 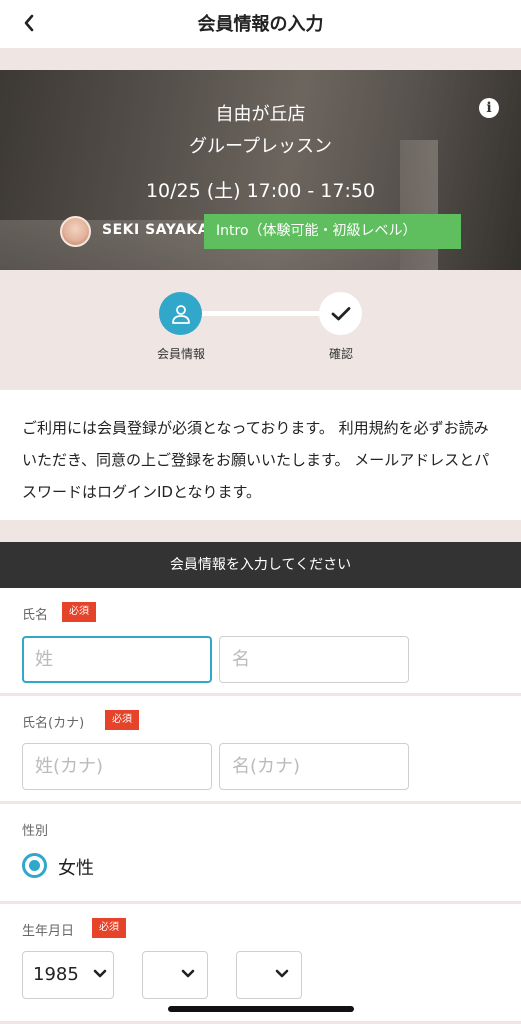 What do you see at coordinates (260, 114) in the screenshot?
I see `studio-name: 自由が丘店` at bounding box center [260, 114].